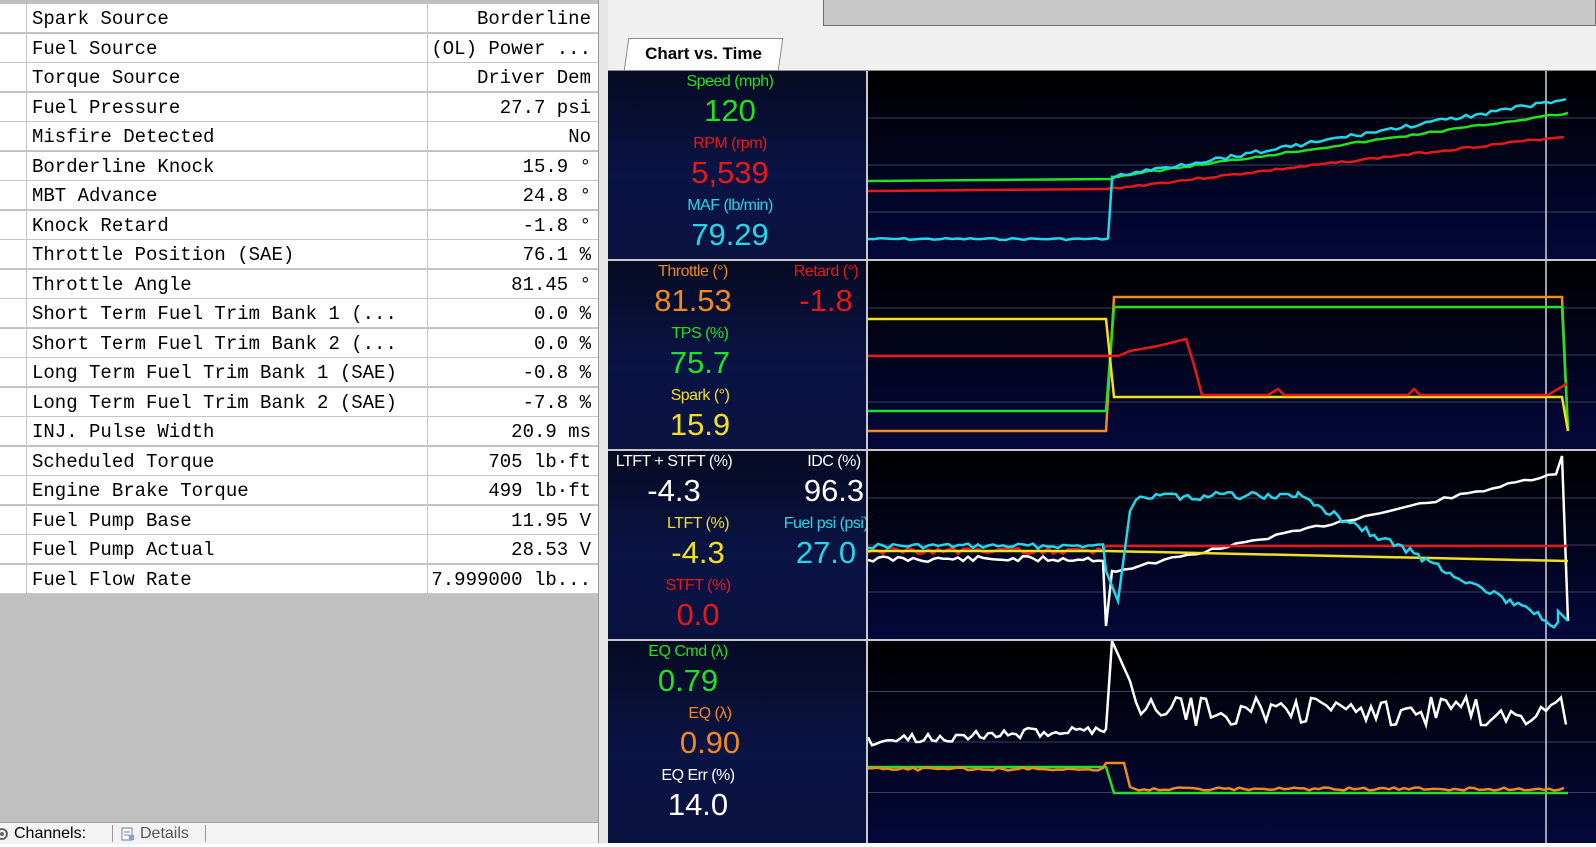 The width and height of the screenshot is (1596, 847). Describe the element at coordinates (299, 107) in the screenshot. I see `param-row: Fuel Pressure 27.7 psi` at that location.